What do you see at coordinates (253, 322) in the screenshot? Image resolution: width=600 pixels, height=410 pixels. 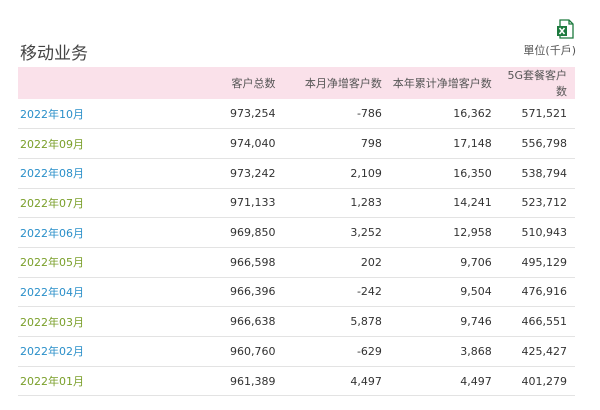 I see `total-customers-cell: 966,638` at bounding box center [253, 322].